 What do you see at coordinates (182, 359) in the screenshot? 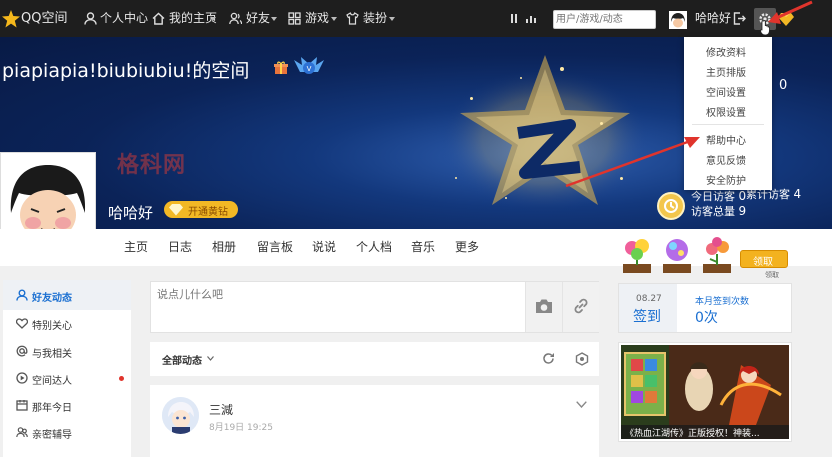
I see `feed-filter-label: 全部动态` at bounding box center [182, 359].